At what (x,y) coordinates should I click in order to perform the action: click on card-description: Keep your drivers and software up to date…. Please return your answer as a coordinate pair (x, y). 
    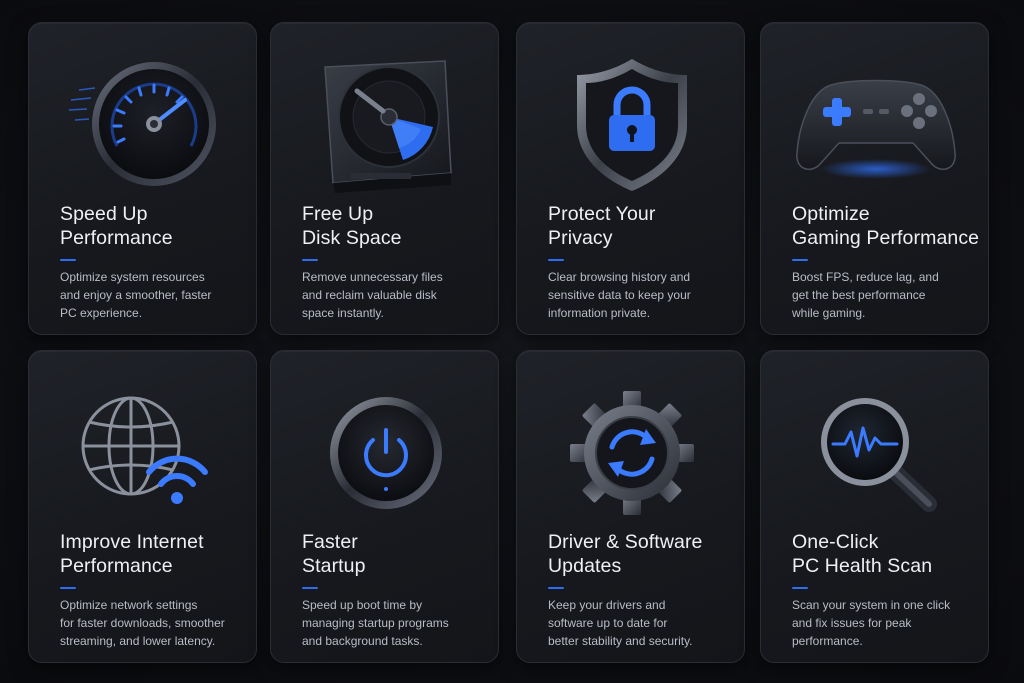
    Looking at the image, I should click on (620, 623).